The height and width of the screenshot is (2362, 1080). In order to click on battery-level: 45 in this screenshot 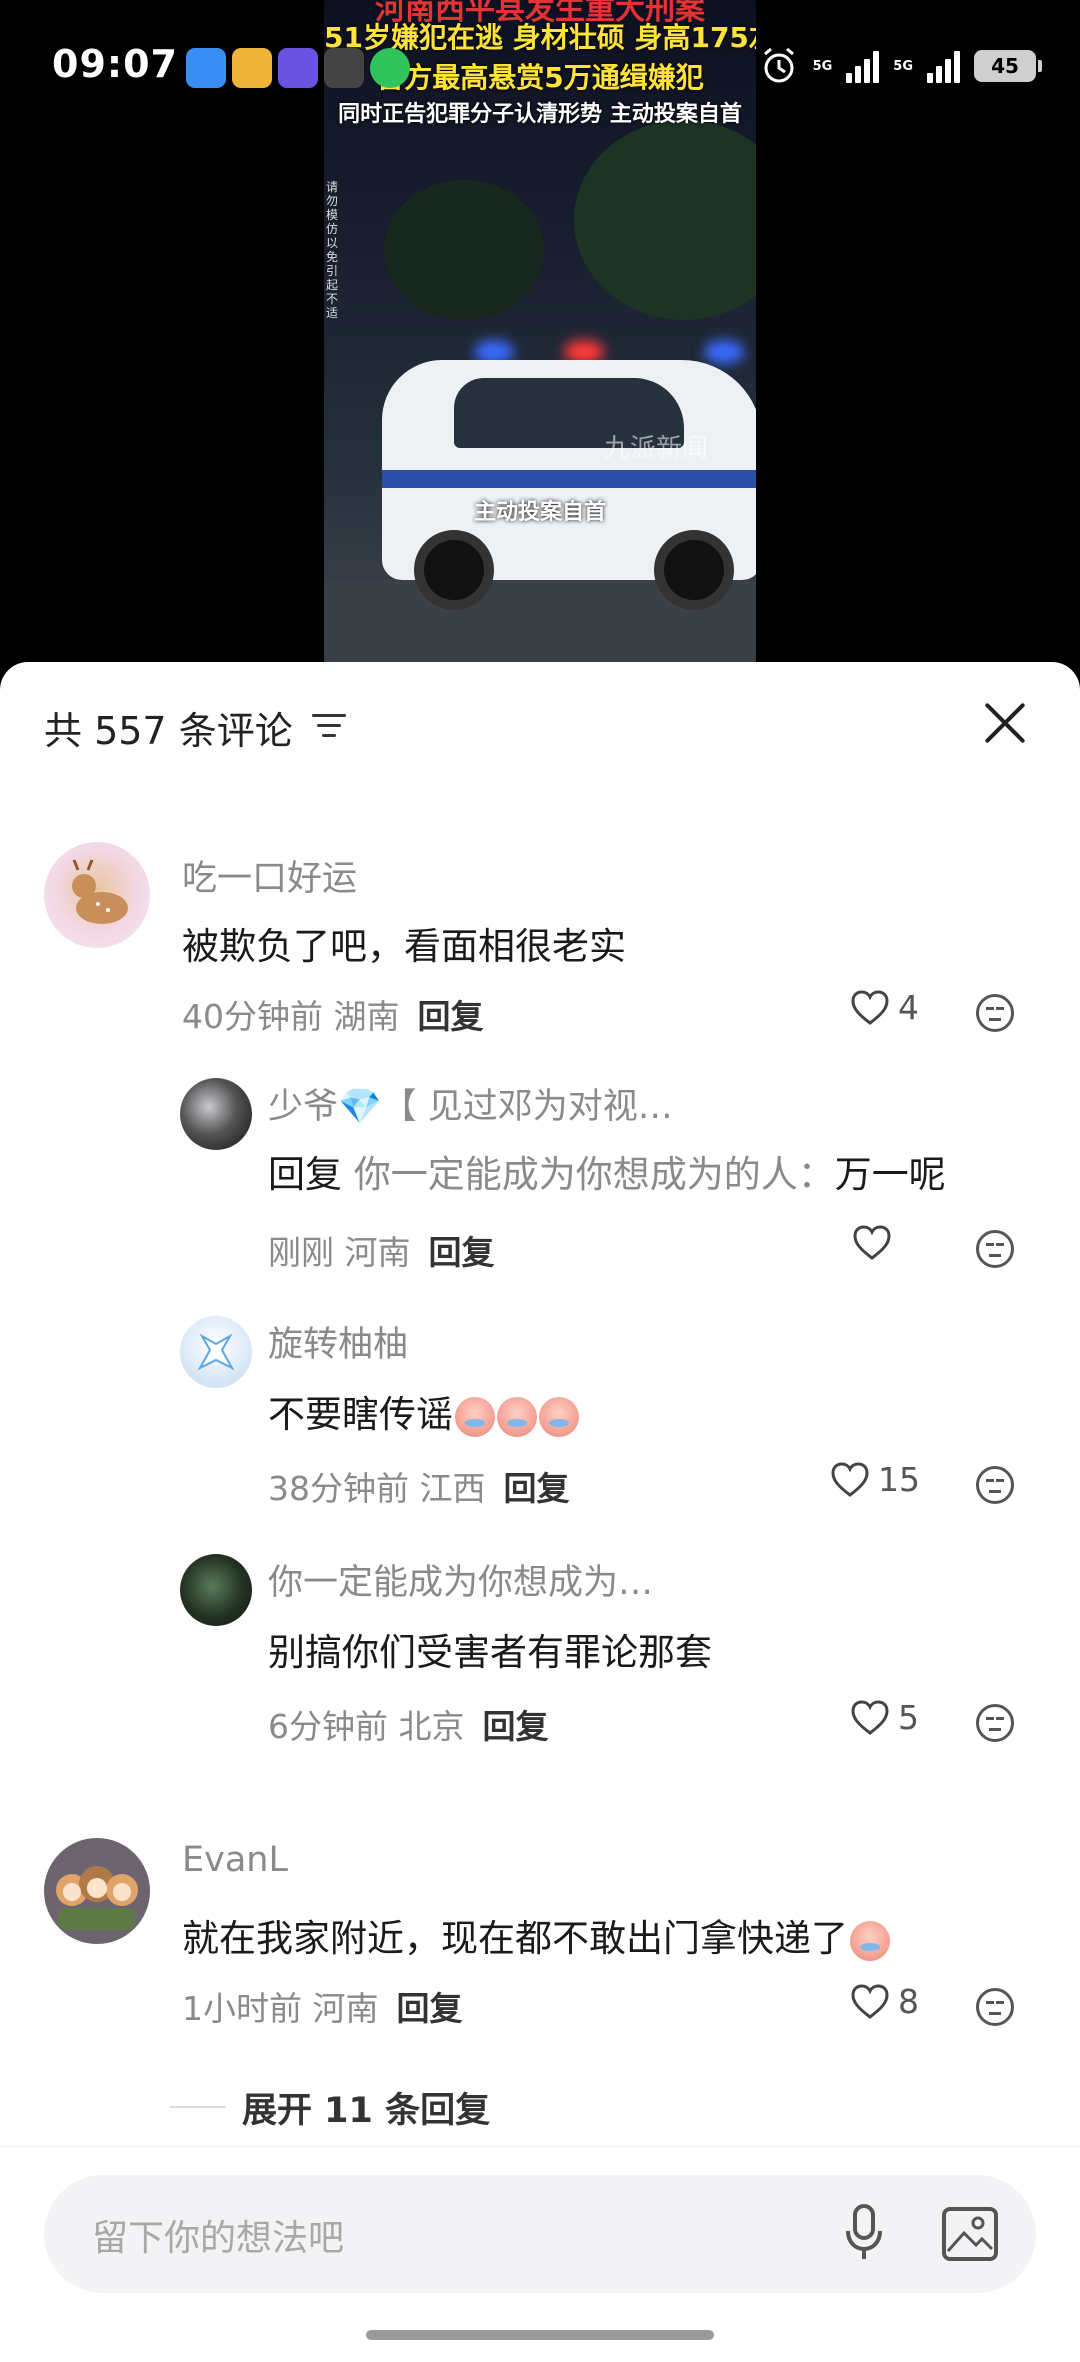, I will do `click(1005, 66)`.